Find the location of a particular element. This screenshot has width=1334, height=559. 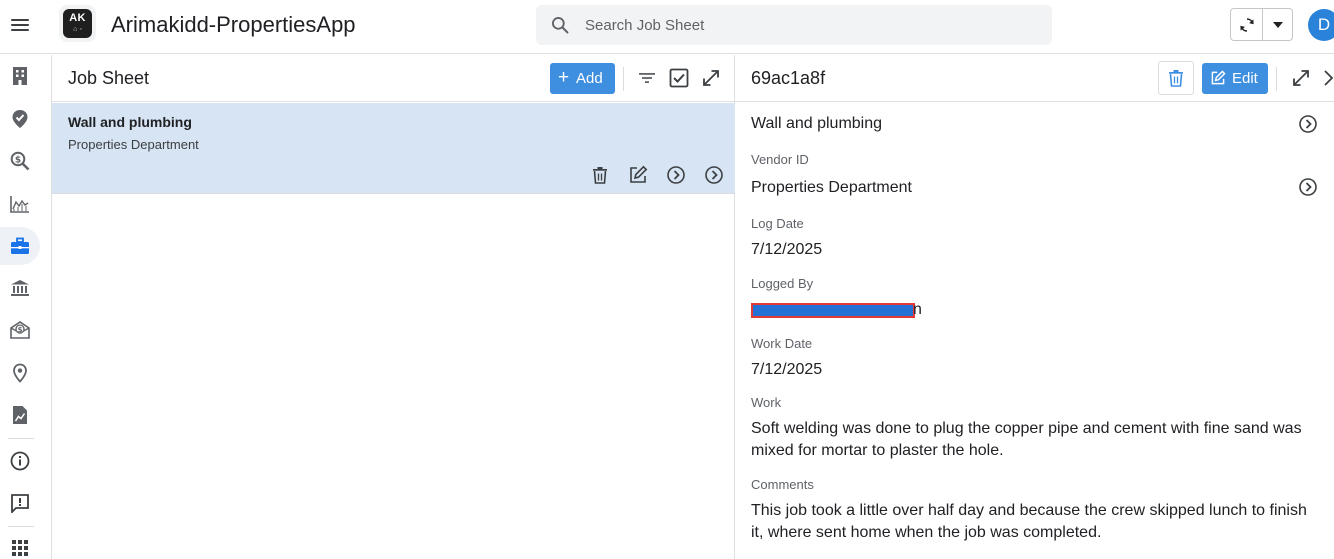

add-button: + Add is located at coordinates (582, 78).